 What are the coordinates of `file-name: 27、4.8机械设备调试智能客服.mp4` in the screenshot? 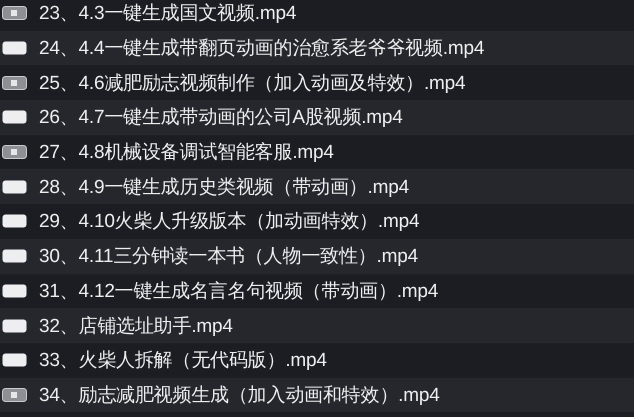 It's located at (186, 152).